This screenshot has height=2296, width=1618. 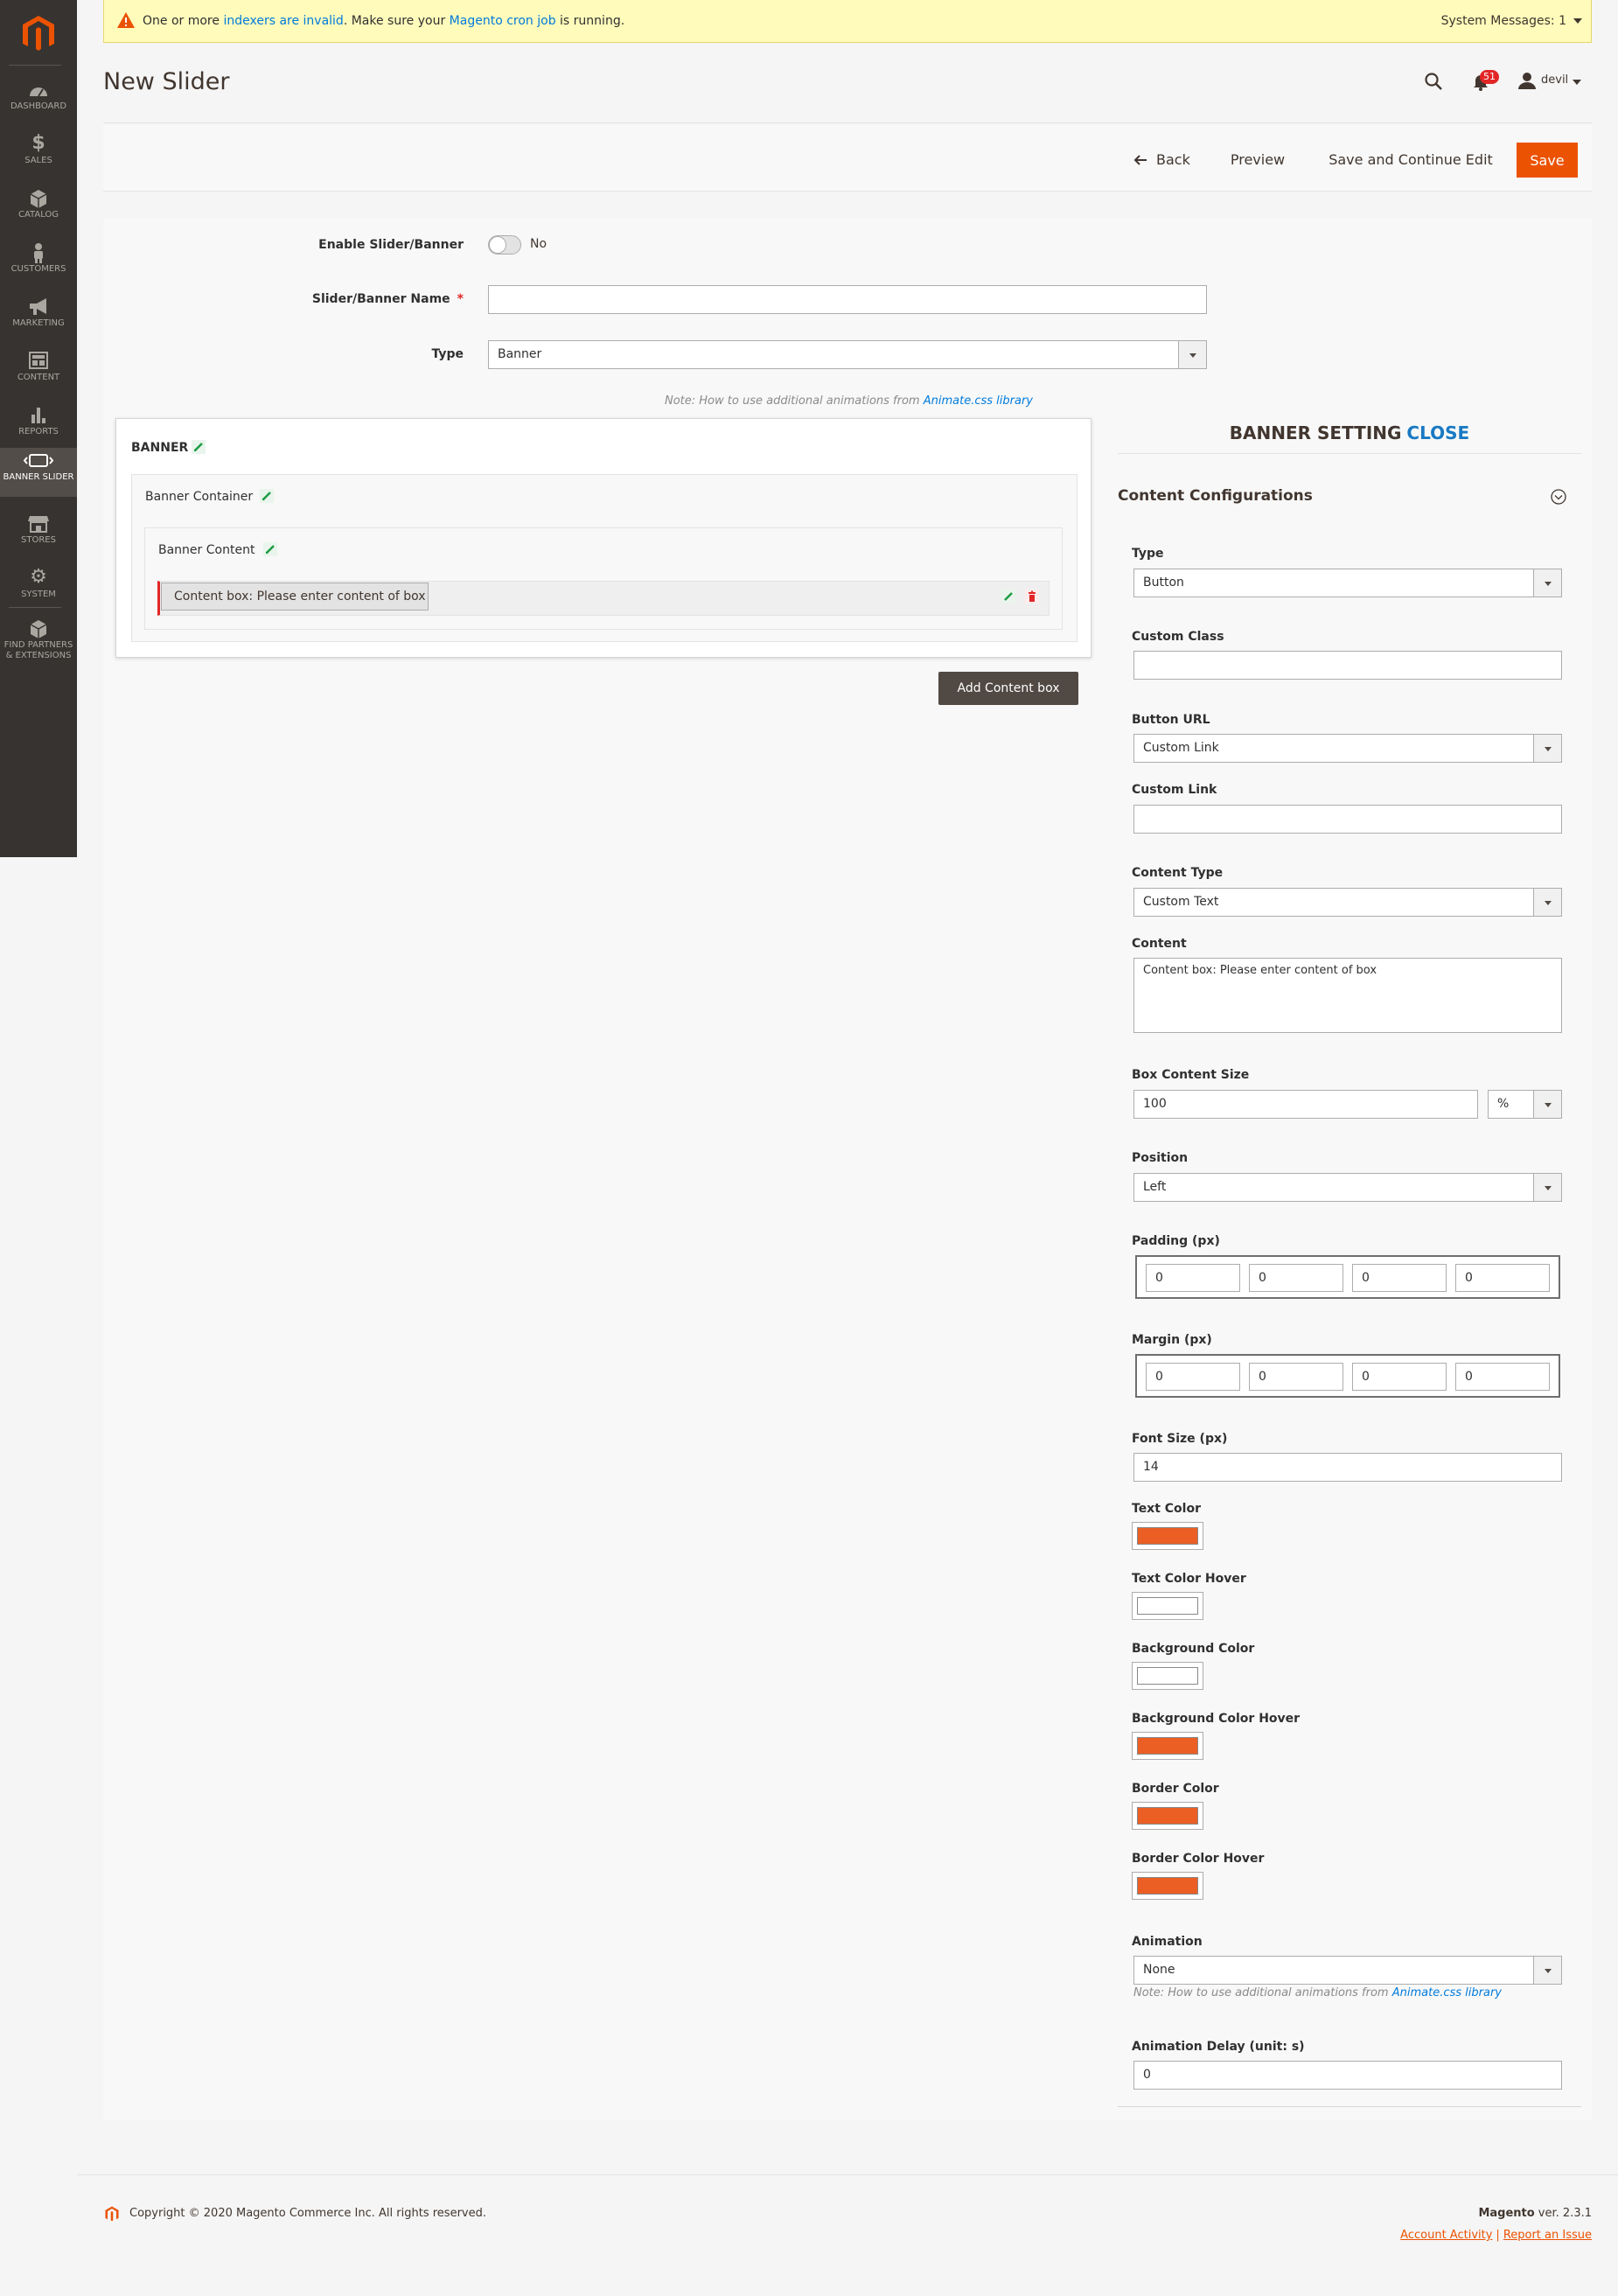 I want to click on animation-delay-input: 0, so click(x=1347, y=2075).